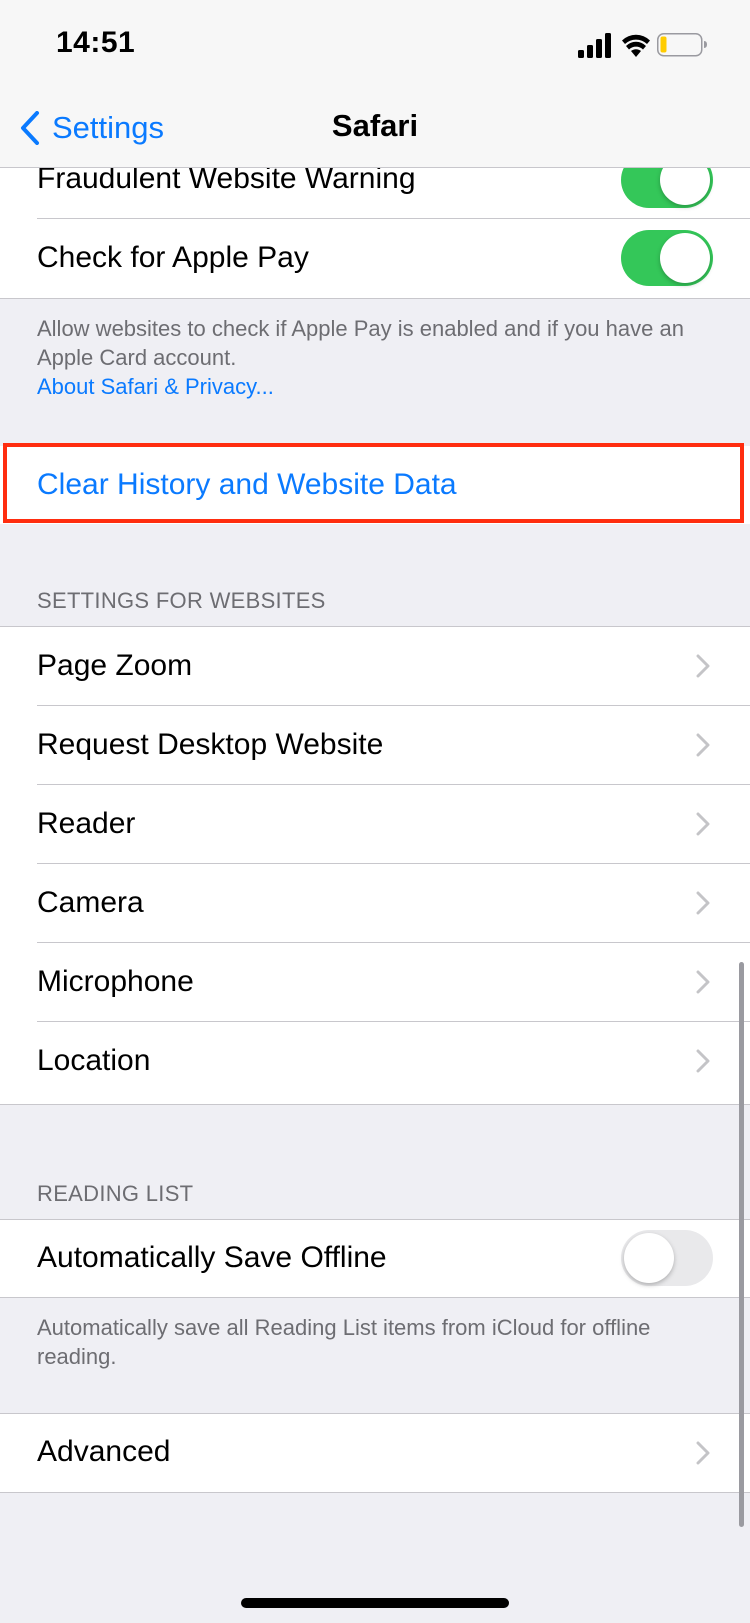 Image resolution: width=750 pixels, height=1623 pixels. What do you see at coordinates (375, 824) in the screenshot?
I see `reader-row: Reader` at bounding box center [375, 824].